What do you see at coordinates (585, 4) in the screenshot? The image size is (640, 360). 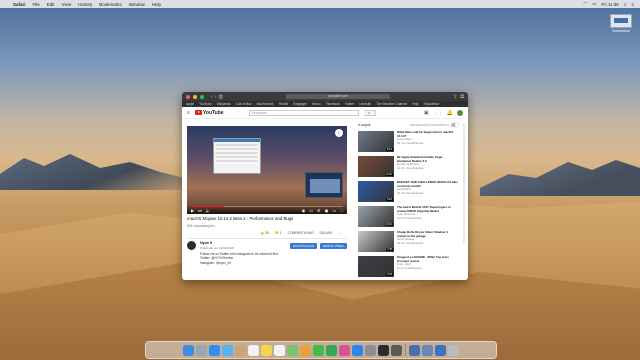 I see `wifi-icon: ◠` at bounding box center [585, 4].